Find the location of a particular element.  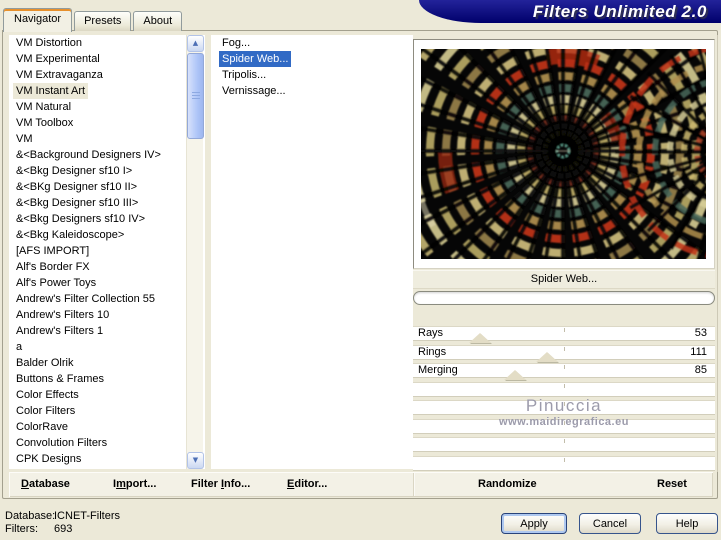

category-item-label: ColorRave is located at coordinates (42, 427).